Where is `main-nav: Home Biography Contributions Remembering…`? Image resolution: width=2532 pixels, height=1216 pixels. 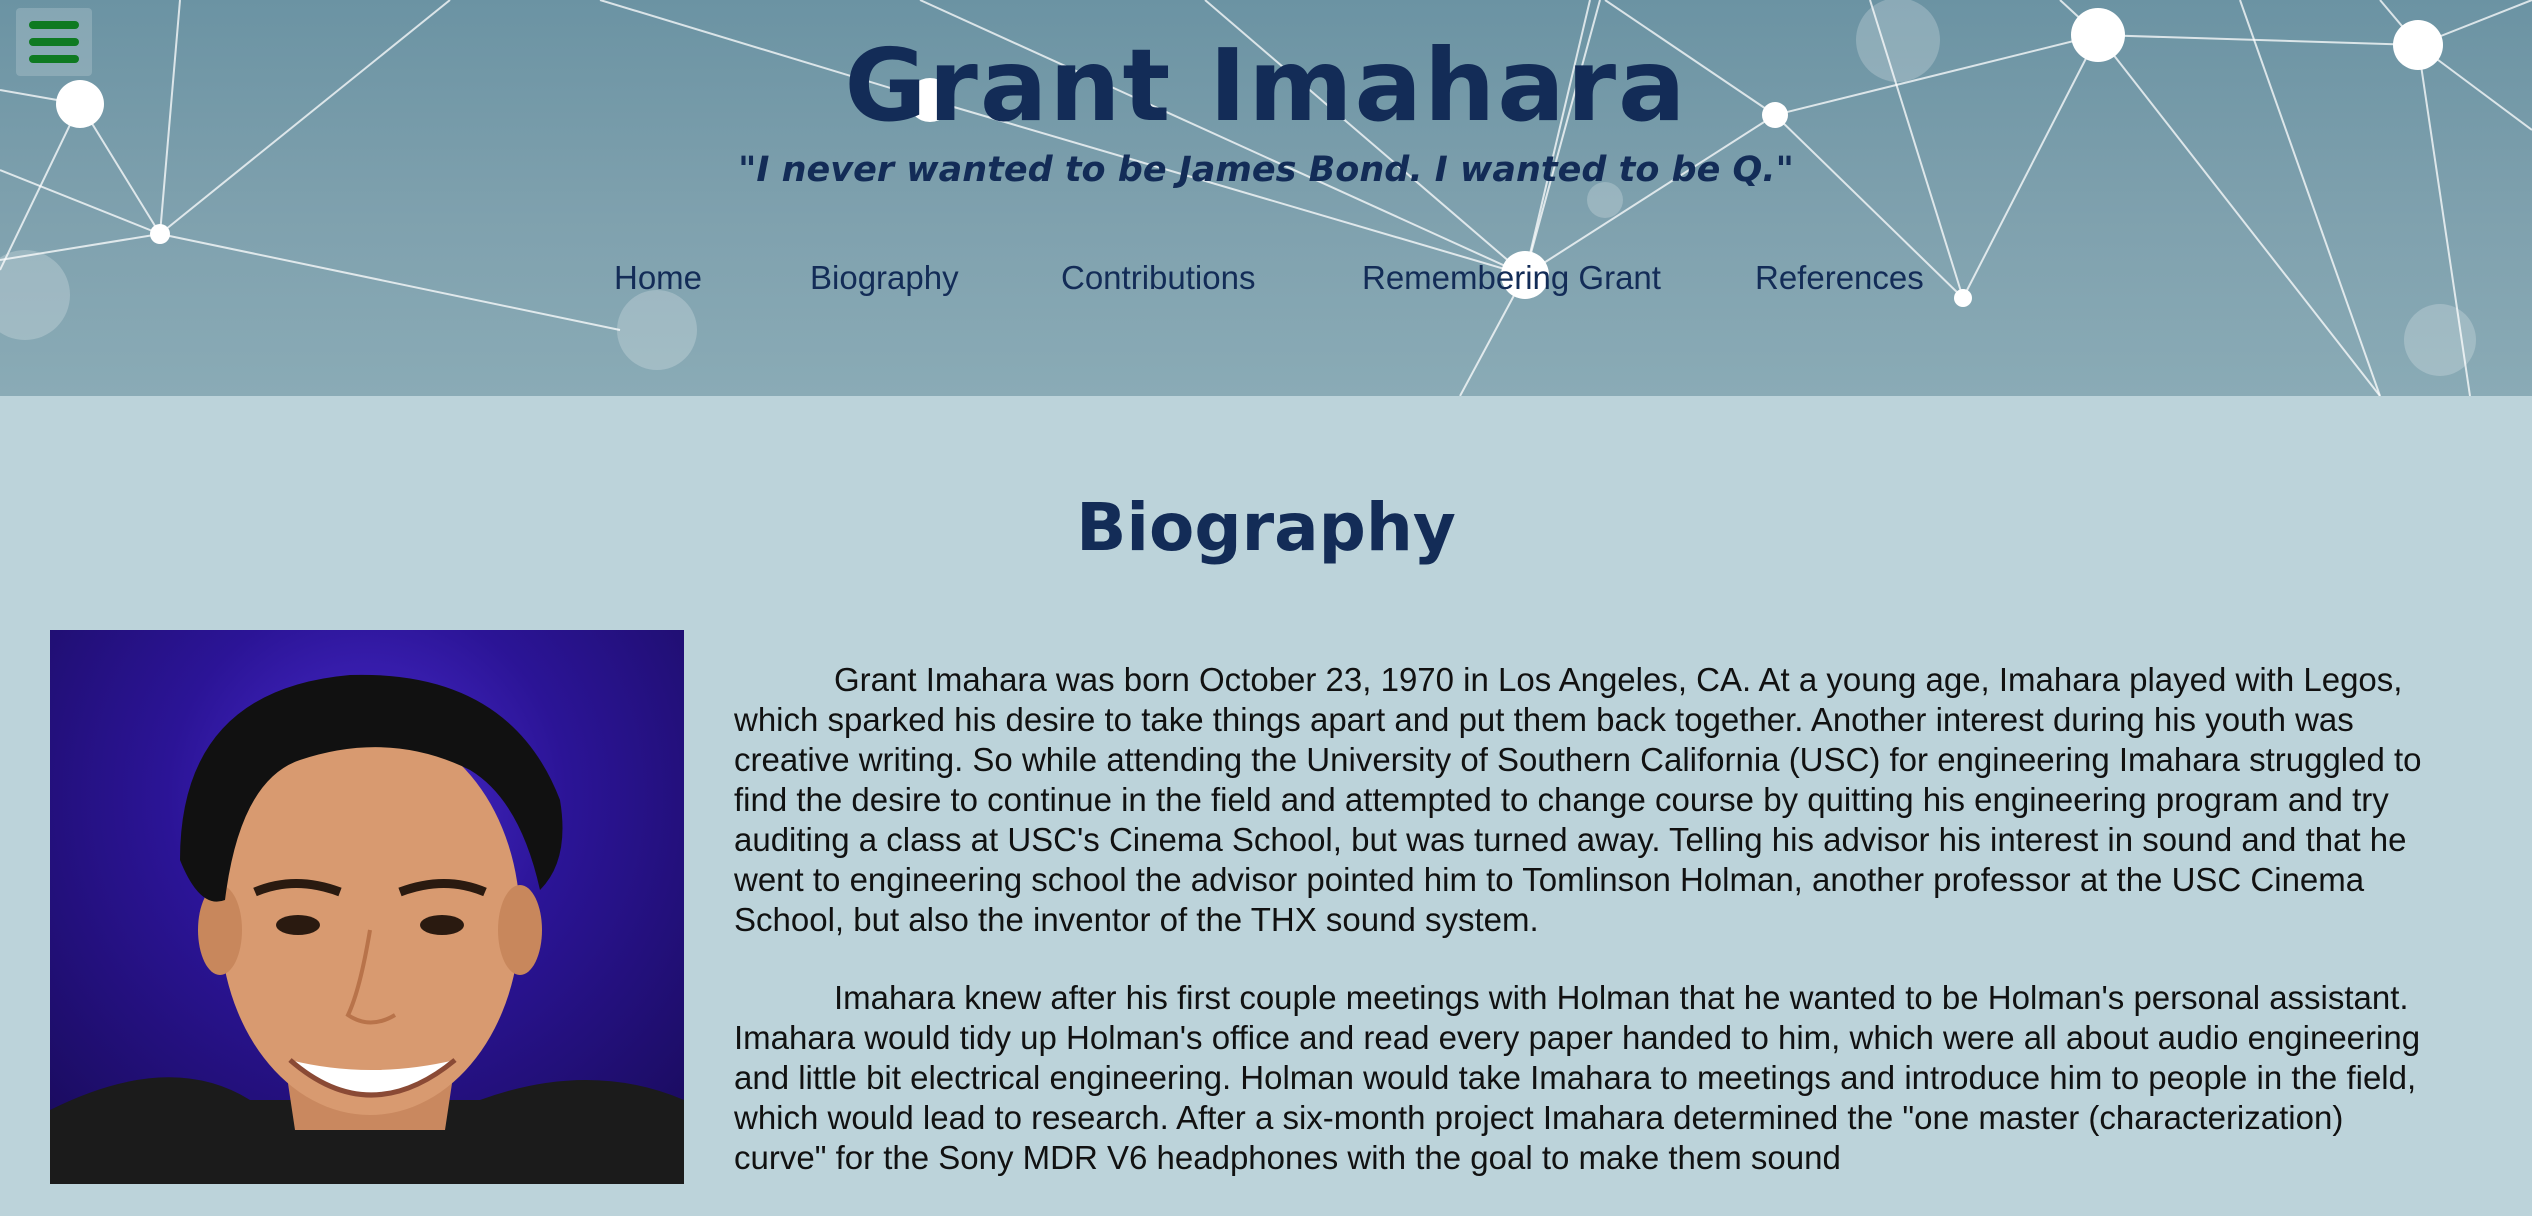 main-nav: Home Biography Contributions Remembering… is located at coordinates (1266, 278).